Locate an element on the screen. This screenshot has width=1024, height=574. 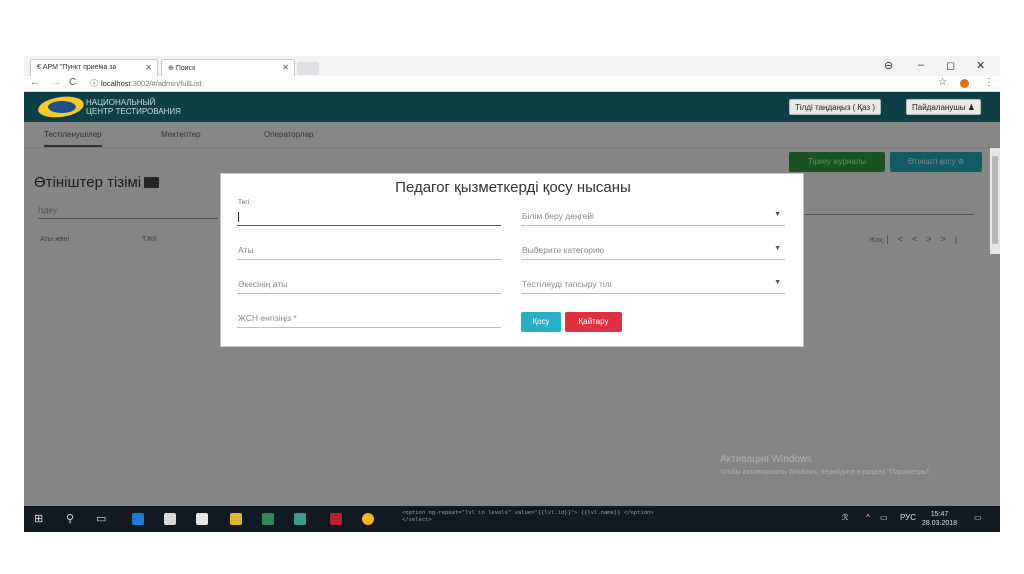
category-label: Выберите категорию is located at coordinates (563, 250).